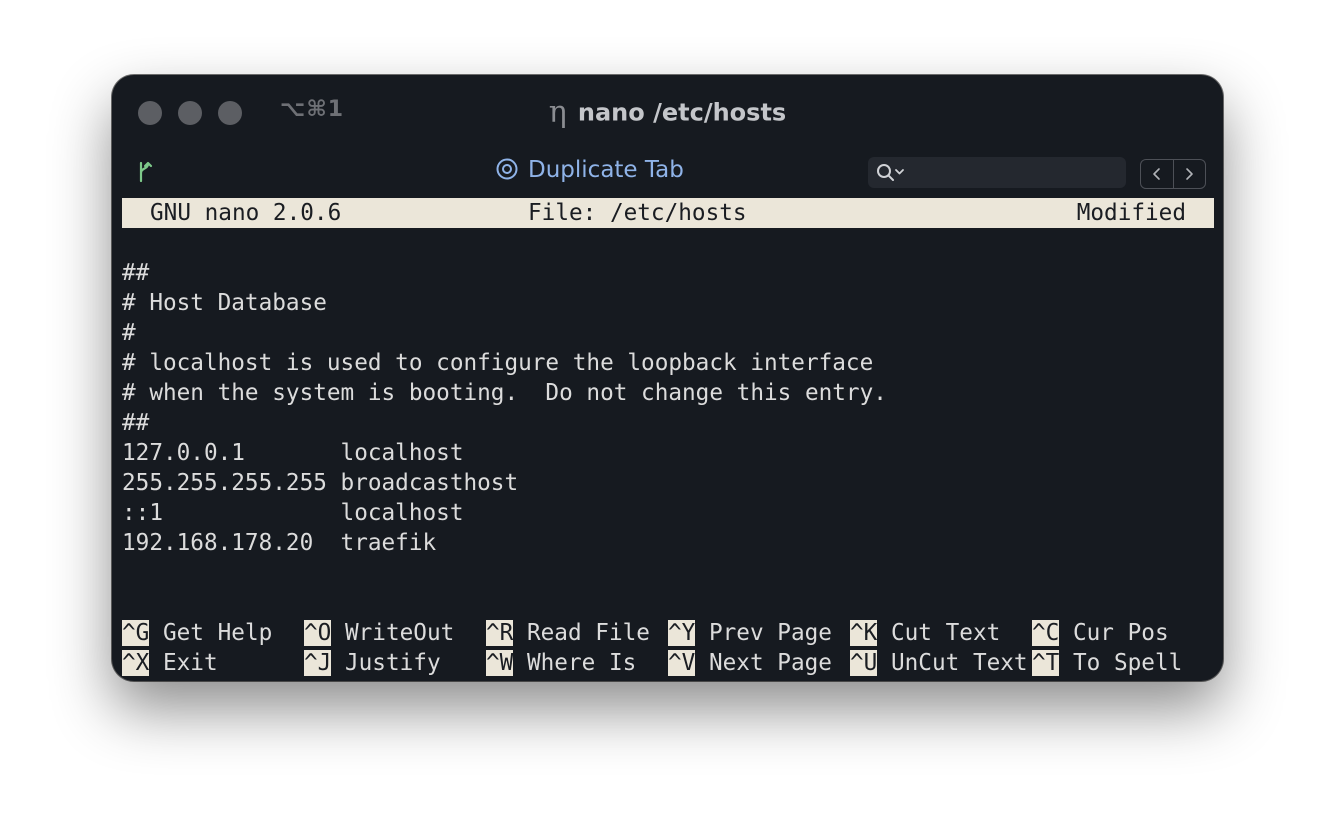  Describe the element at coordinates (890, 172) in the screenshot. I see `search-icon` at that location.